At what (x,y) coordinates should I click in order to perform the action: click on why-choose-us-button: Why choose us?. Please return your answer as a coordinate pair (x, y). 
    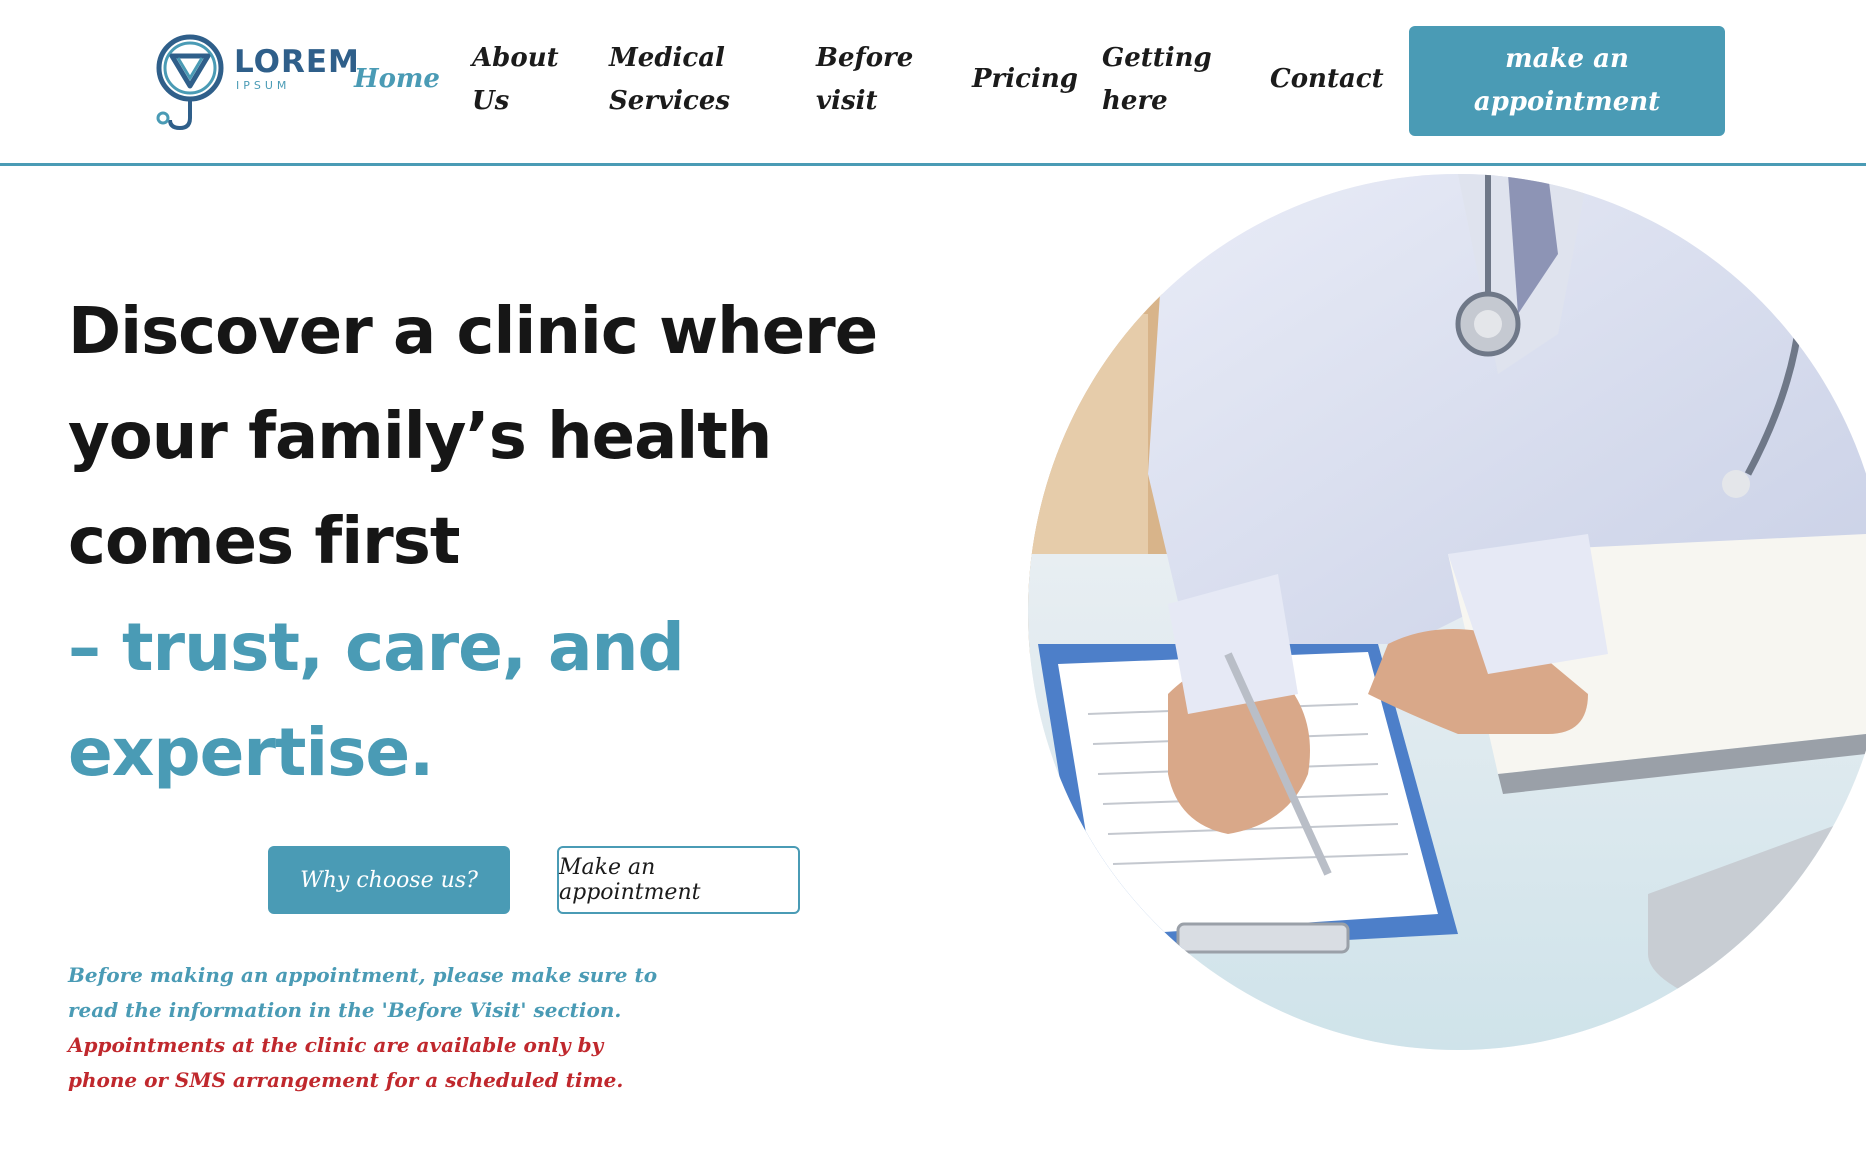
    Looking at the image, I should click on (389, 880).